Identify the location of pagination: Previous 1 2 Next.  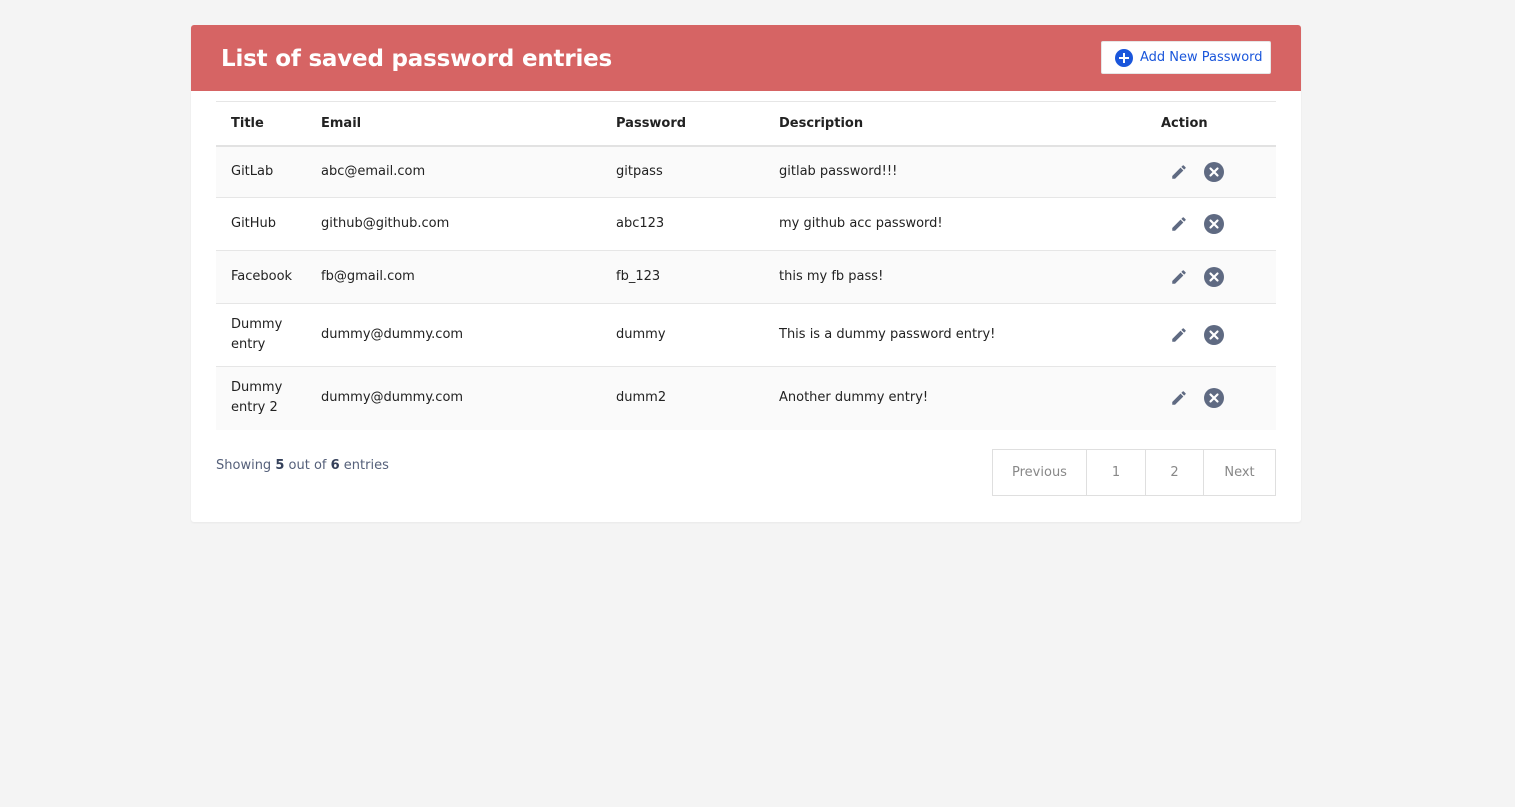
(1134, 472).